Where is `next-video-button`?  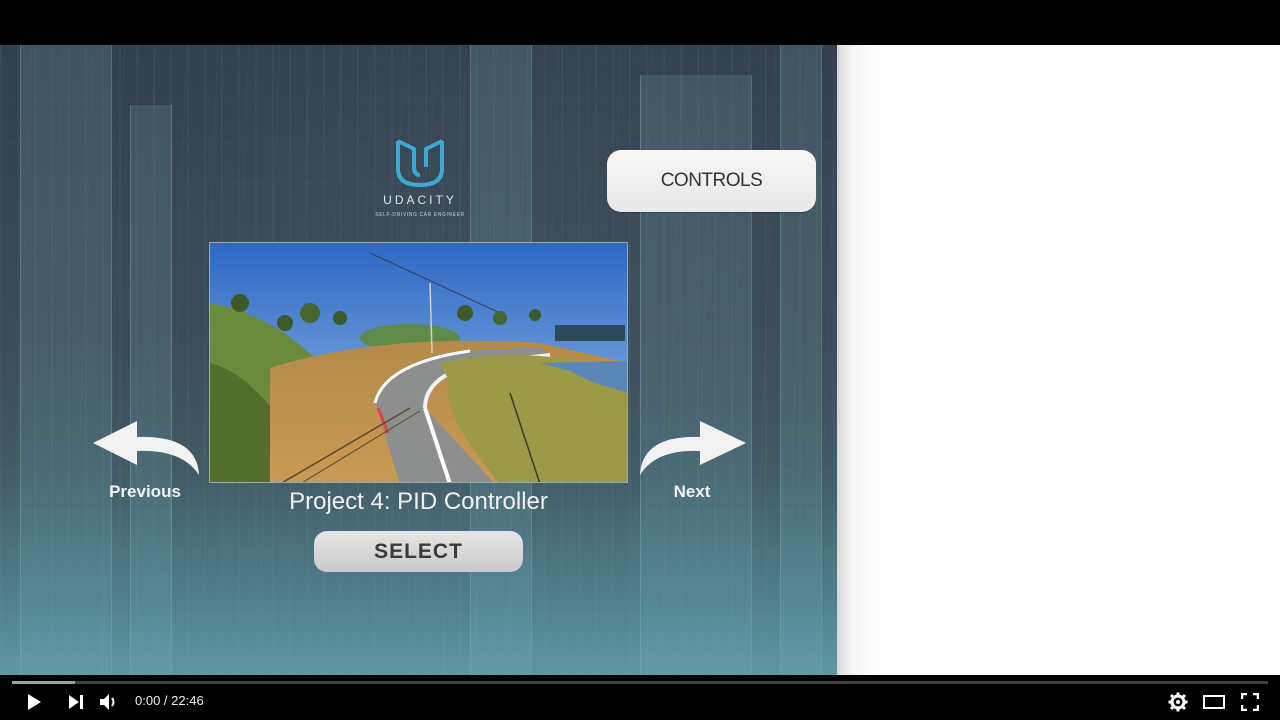
next-video-button is located at coordinates (76, 702).